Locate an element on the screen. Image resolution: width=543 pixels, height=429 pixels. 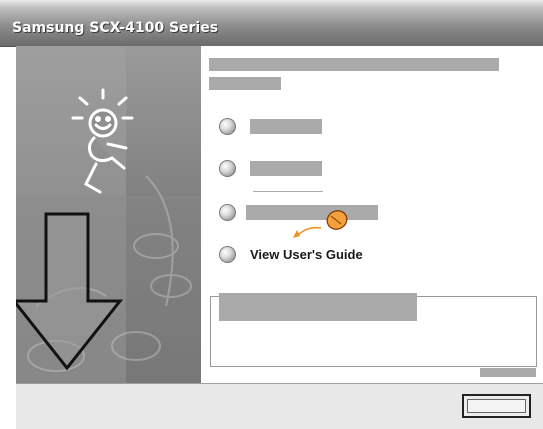
menu-item-view-users-guide: View User's Guide is located at coordinates (291, 254).